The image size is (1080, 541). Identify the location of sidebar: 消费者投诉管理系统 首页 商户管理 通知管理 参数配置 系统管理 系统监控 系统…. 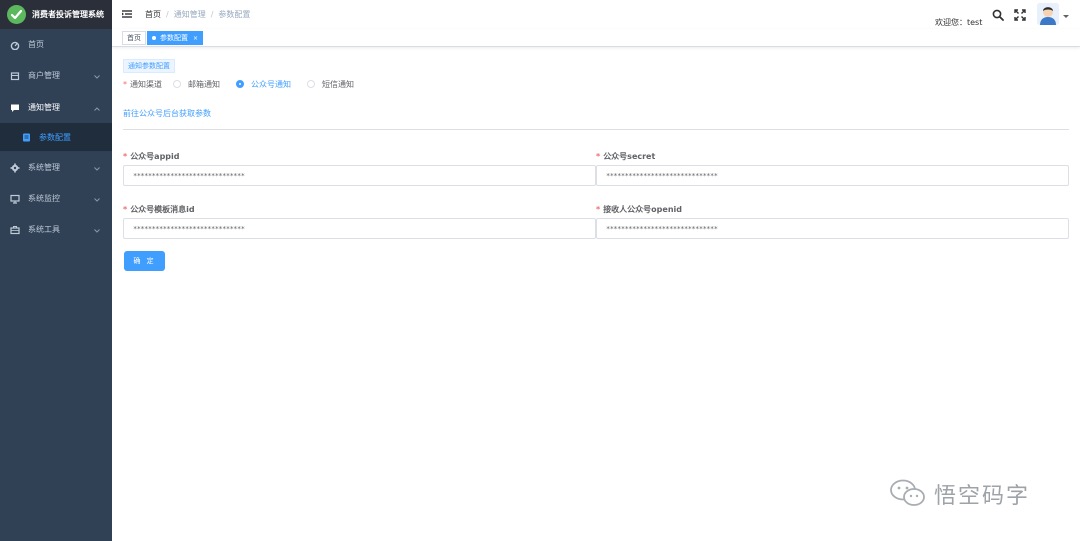
(56, 270).